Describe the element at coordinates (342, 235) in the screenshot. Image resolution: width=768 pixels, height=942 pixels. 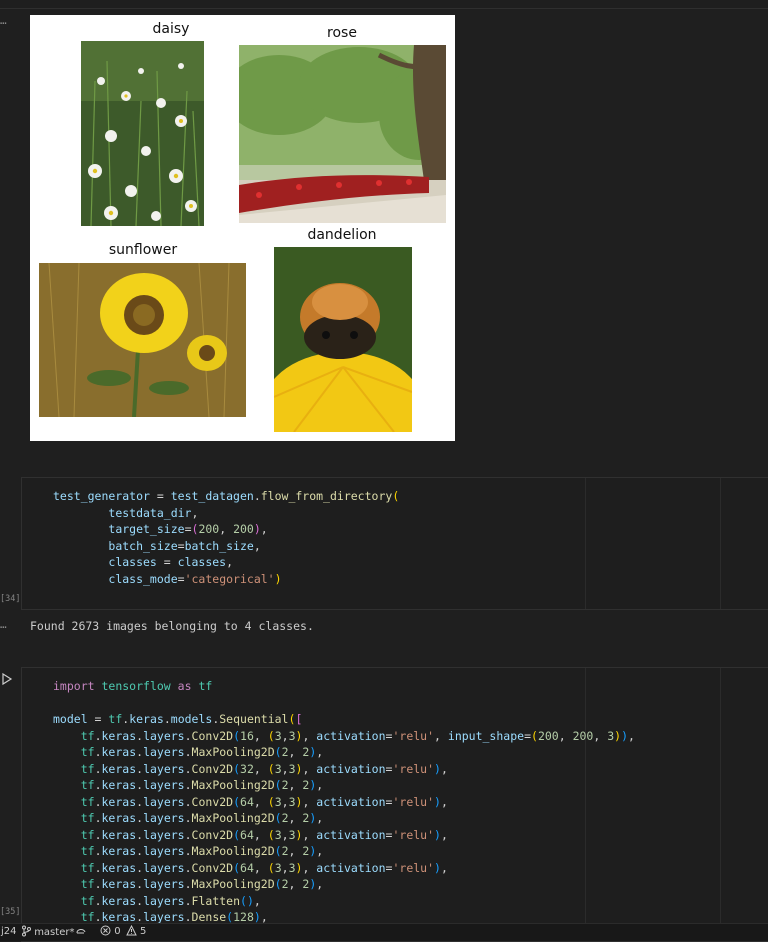
I see `subplot-title-dandelion: dandelion` at that location.